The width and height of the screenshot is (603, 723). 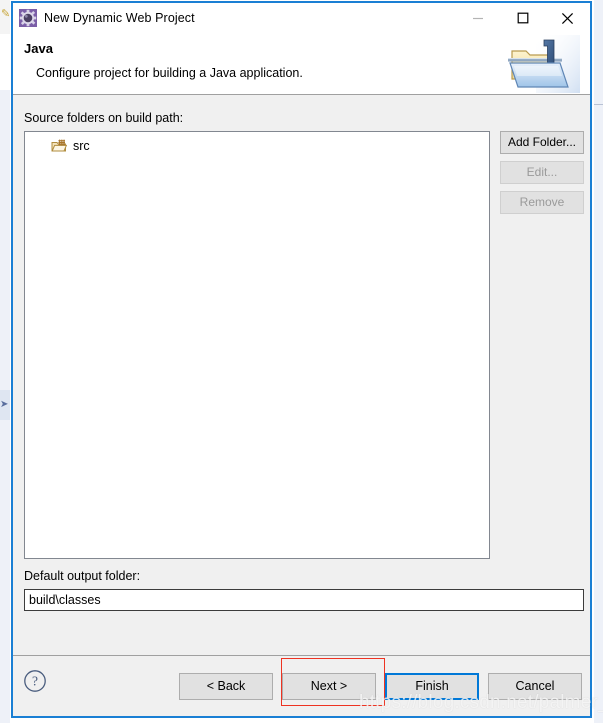 What do you see at coordinates (59, 146) in the screenshot?
I see `source-folder-icon` at bounding box center [59, 146].